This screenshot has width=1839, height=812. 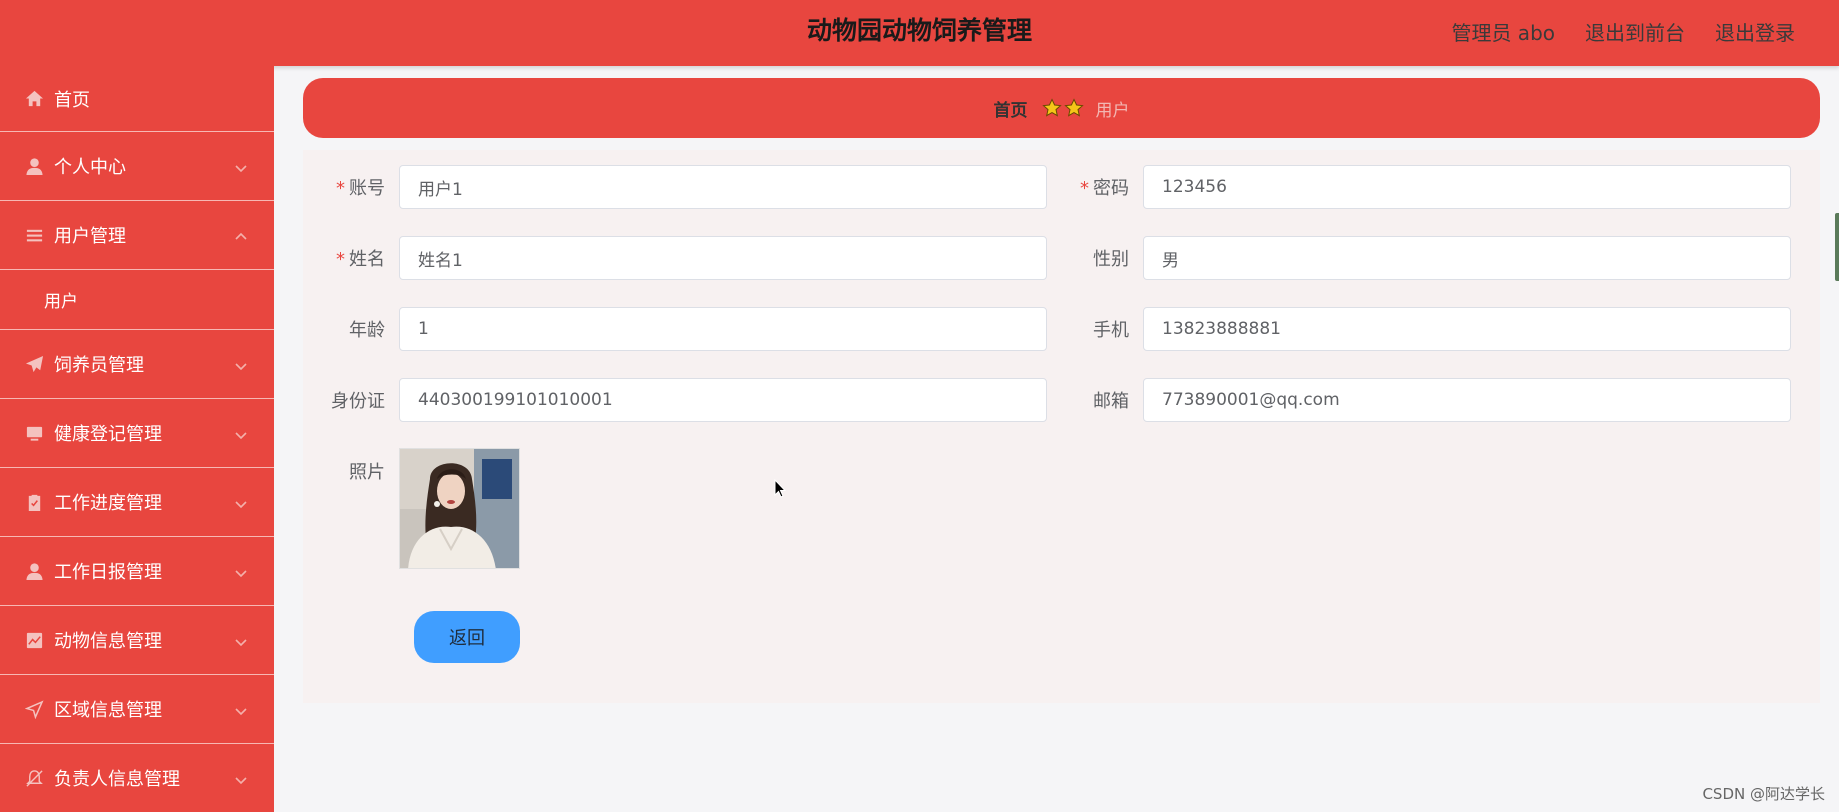 What do you see at coordinates (108, 434) in the screenshot?
I see `sidebar-item-label: 健康登记管理` at bounding box center [108, 434].